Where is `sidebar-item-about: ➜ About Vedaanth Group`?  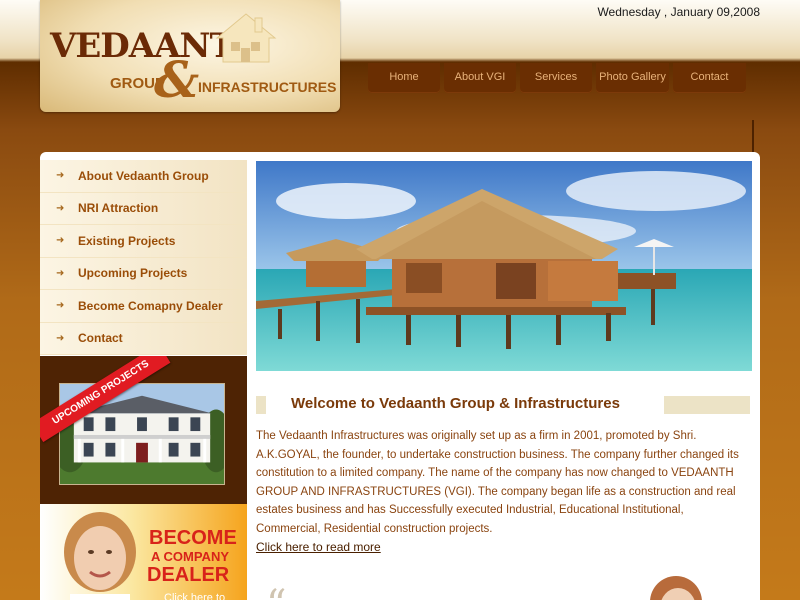 sidebar-item-about: ➜ About Vedaanth Group is located at coordinates (143, 176).